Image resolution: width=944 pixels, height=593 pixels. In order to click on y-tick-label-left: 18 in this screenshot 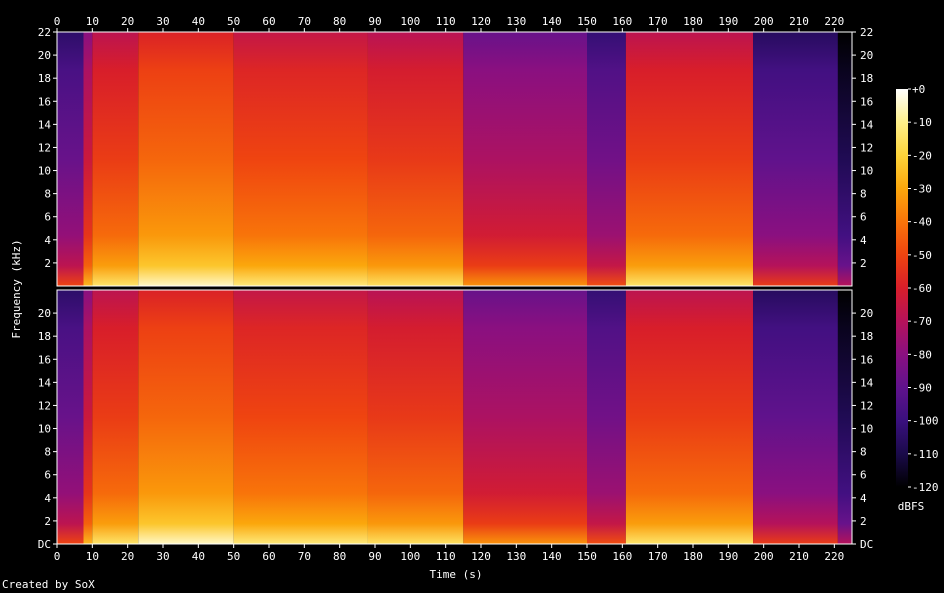, I will do `click(44, 336)`.